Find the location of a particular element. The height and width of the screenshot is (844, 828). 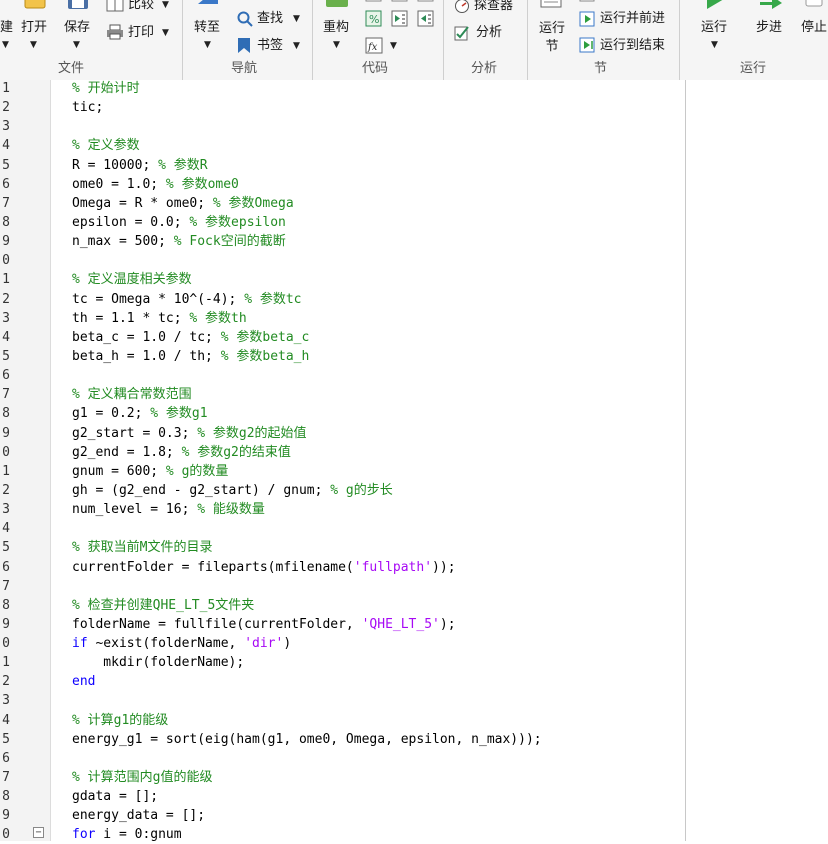

line-number: 8 is located at coordinates (6, 414).